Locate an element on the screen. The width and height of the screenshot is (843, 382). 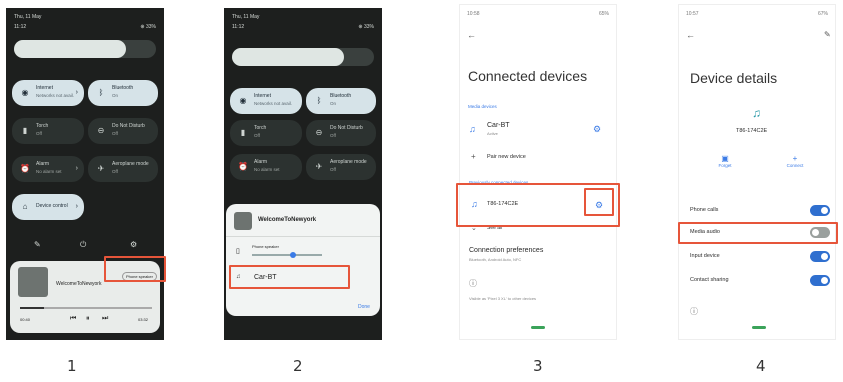
connect-button: + Connect is located at coordinates (795, 166).